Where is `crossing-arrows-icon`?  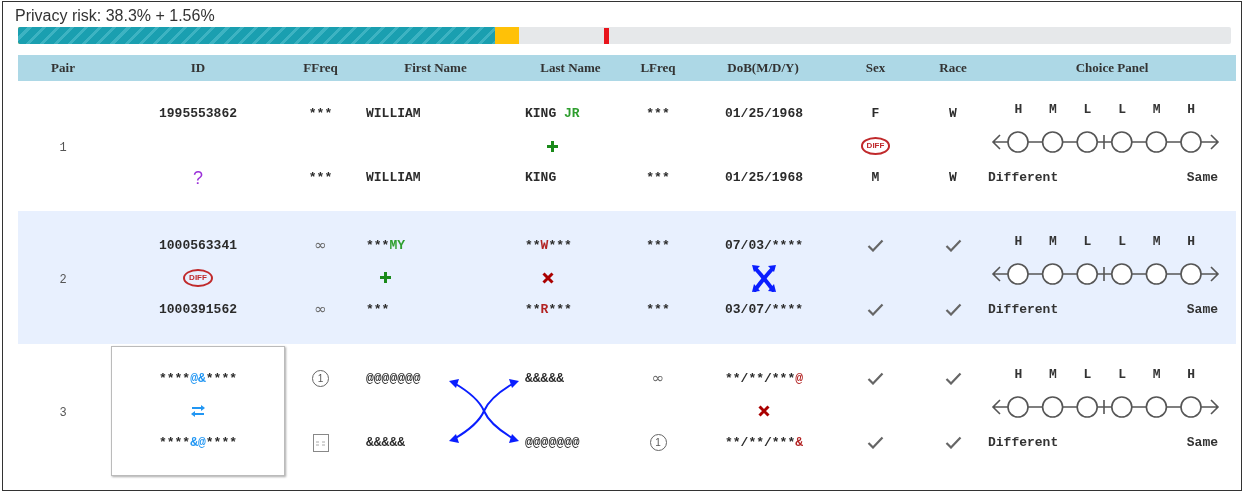 crossing-arrows-icon is located at coordinates (484, 410).